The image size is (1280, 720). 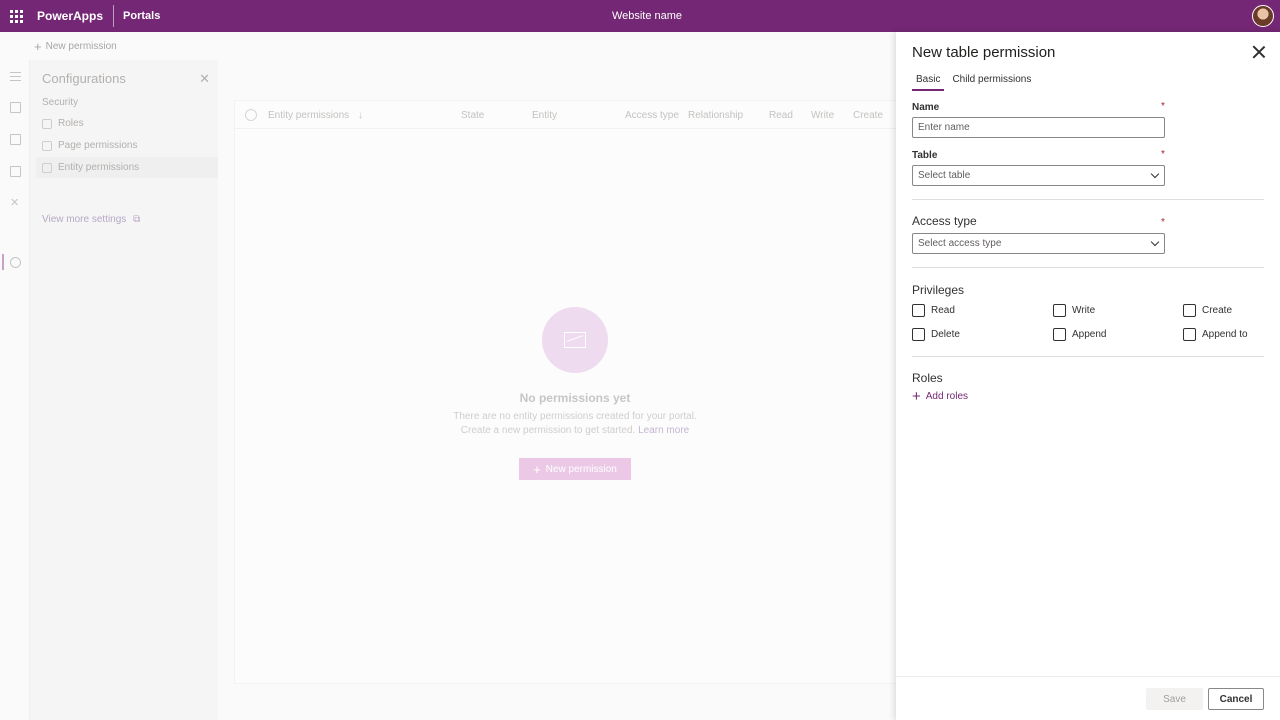 I want to click on config-item-label: Page permissions, so click(x=98, y=145).